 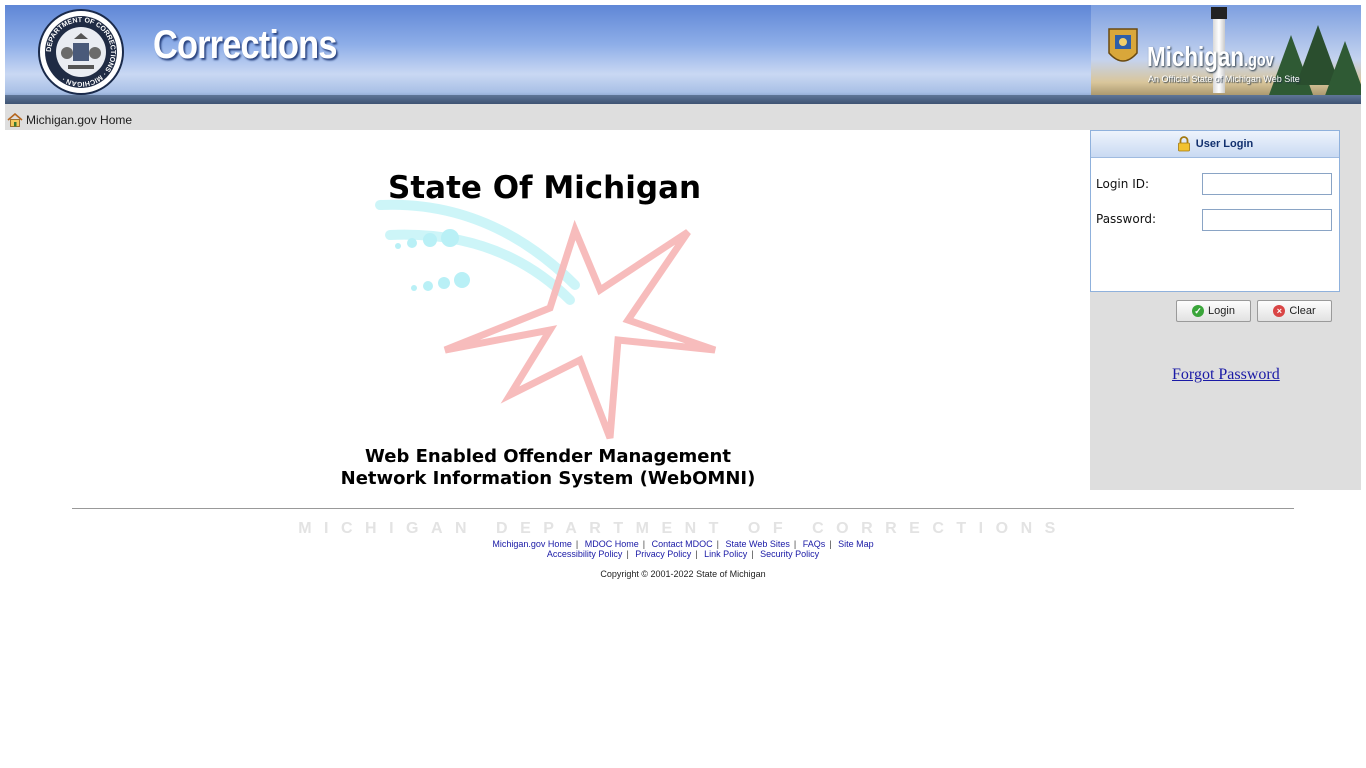 I want to click on brand-name: Michigan, so click(x=1196, y=56).